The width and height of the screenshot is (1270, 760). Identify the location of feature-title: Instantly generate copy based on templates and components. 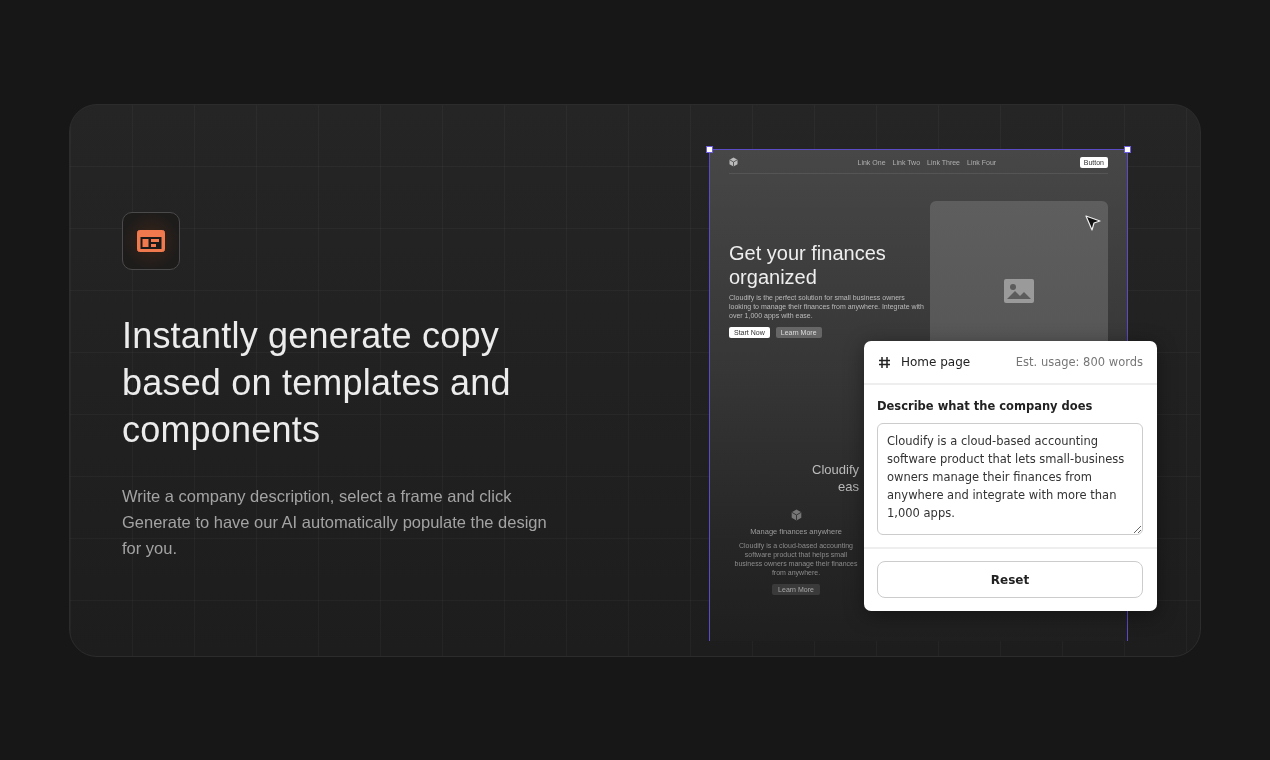
(317, 383).